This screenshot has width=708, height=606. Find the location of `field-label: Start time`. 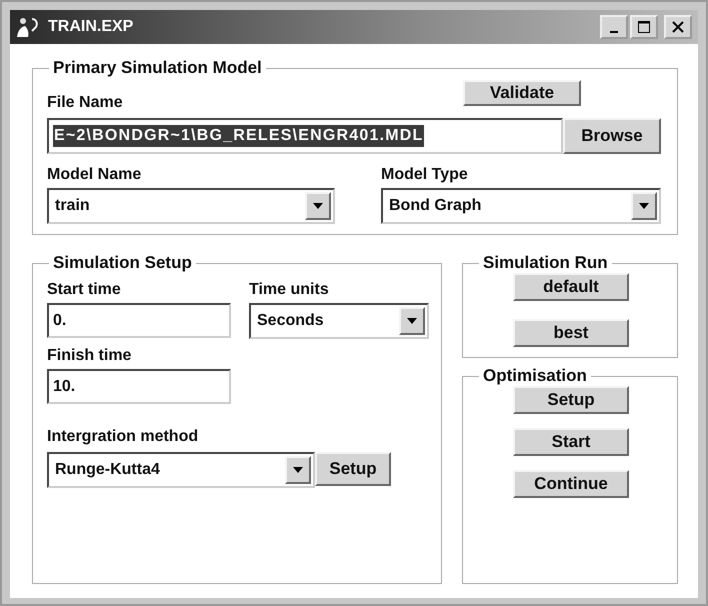

field-label: Start time is located at coordinates (84, 290).